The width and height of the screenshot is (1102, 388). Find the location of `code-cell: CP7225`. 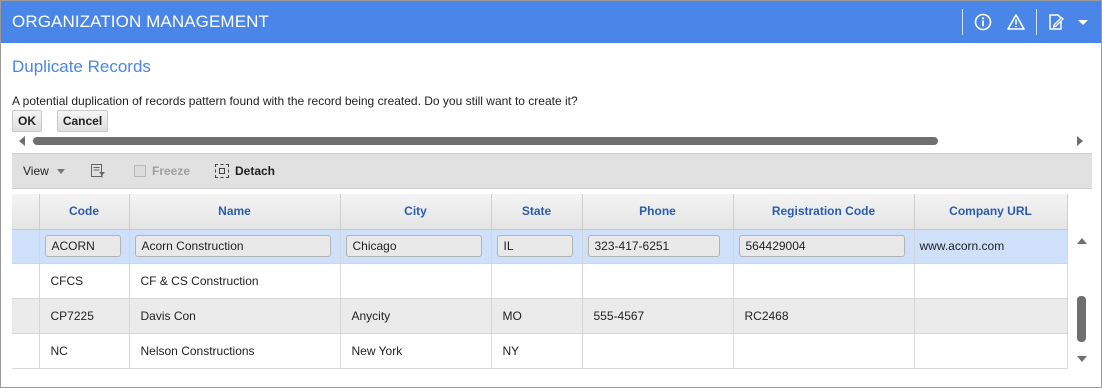

code-cell: CP7225 is located at coordinates (84, 316).